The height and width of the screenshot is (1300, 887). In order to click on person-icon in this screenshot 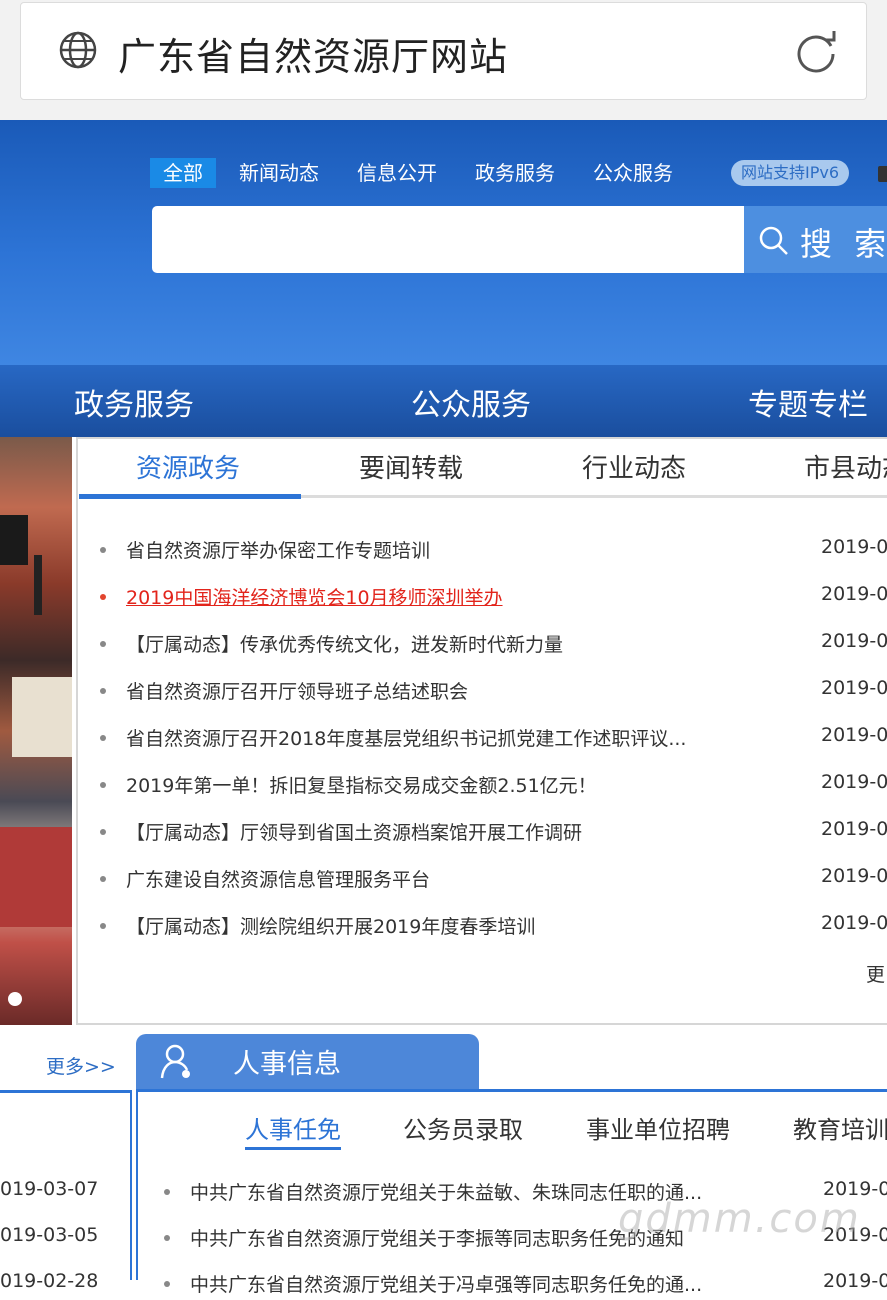, I will do `click(175, 1061)`.